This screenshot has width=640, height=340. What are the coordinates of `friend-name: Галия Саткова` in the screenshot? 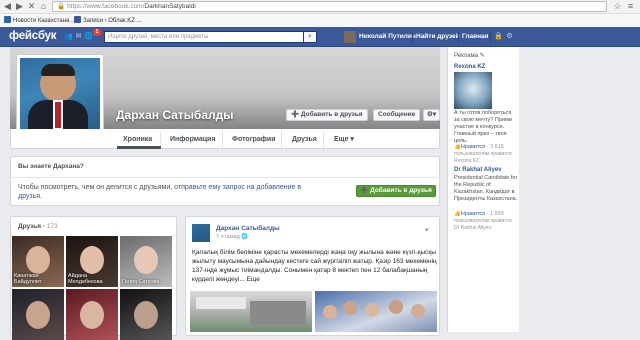 It's located at (141, 282).